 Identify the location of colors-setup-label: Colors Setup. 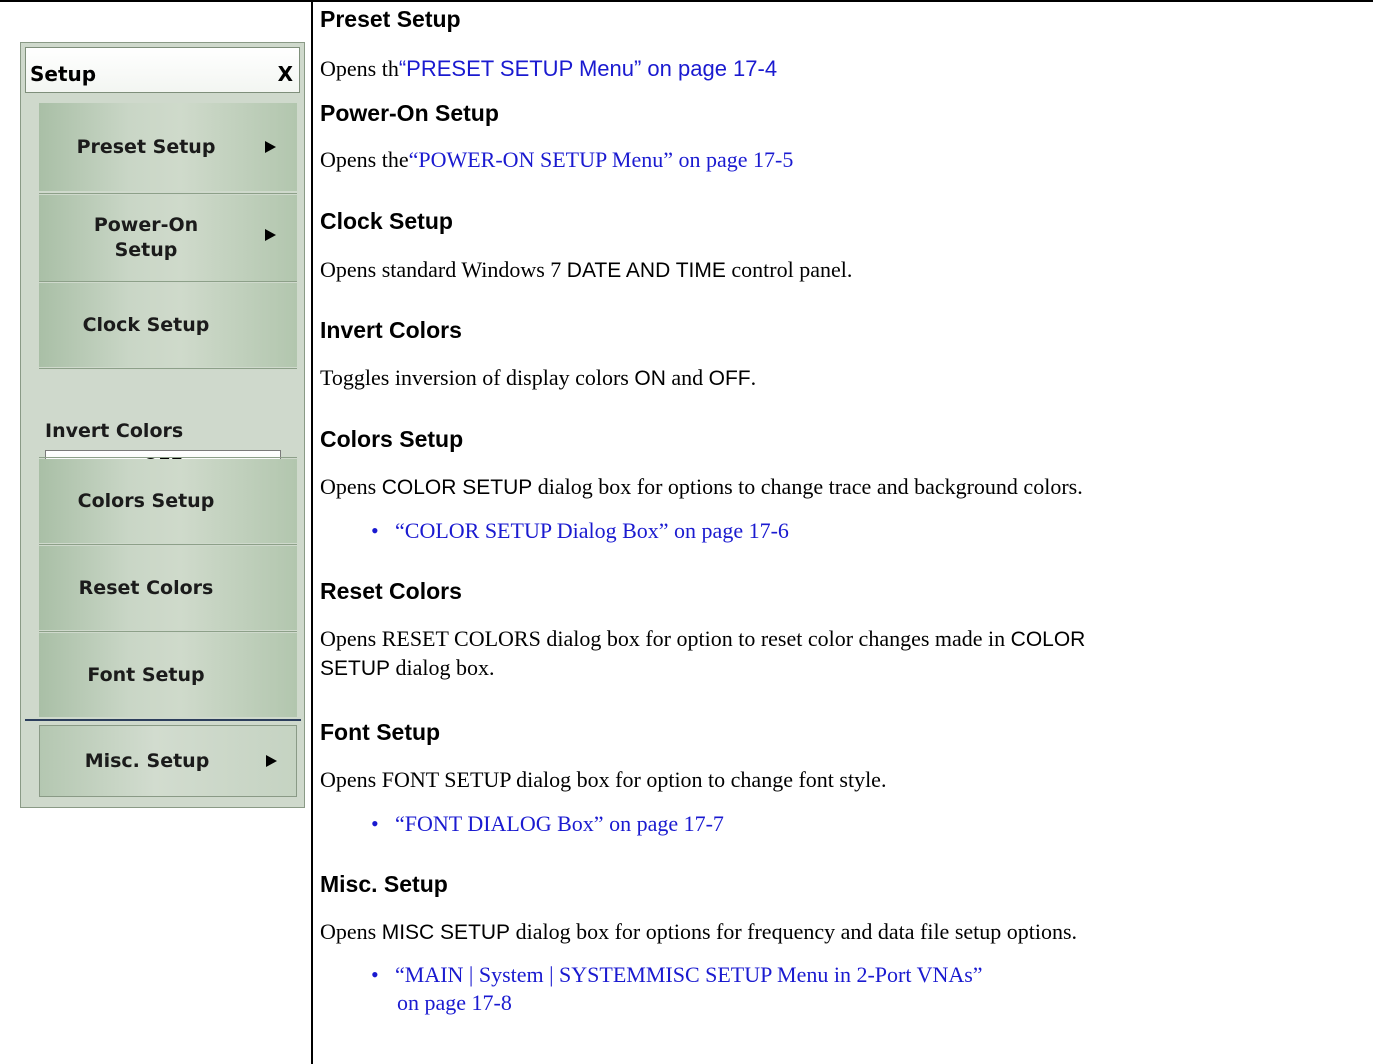
(146, 501).